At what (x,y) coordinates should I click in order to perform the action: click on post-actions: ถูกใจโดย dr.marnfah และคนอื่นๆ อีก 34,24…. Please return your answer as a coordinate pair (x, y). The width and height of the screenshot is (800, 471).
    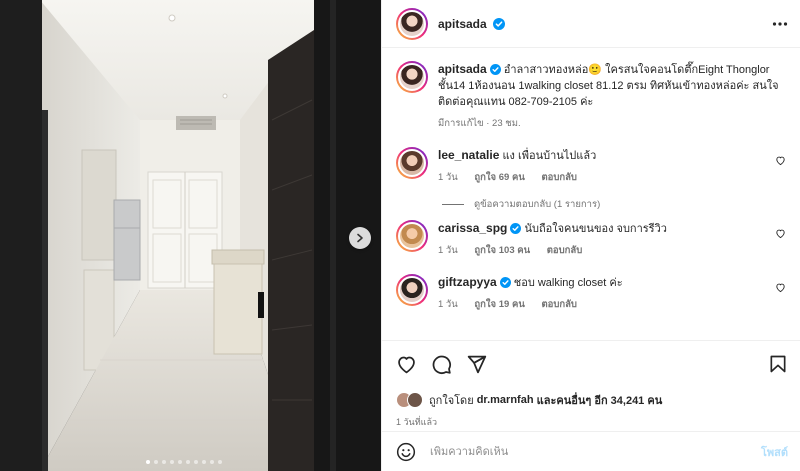
    Looking at the image, I should click on (591, 384).